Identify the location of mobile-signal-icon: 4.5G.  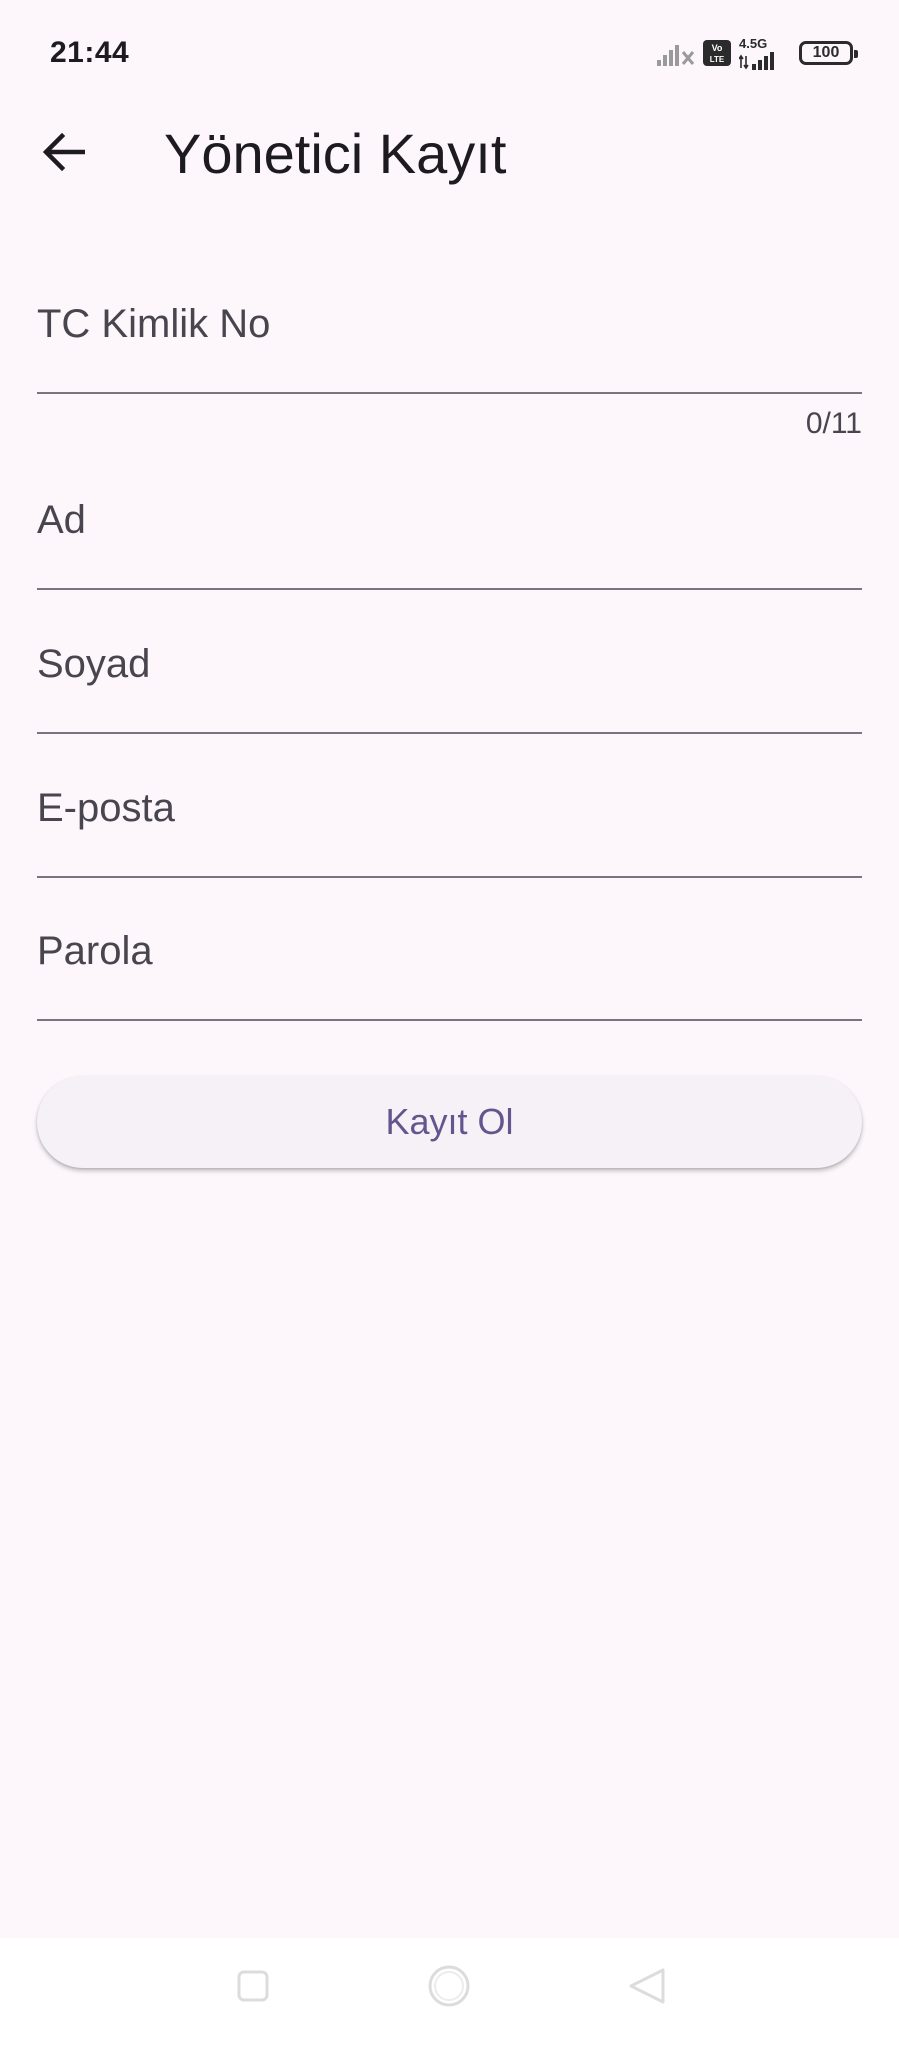
(760, 53).